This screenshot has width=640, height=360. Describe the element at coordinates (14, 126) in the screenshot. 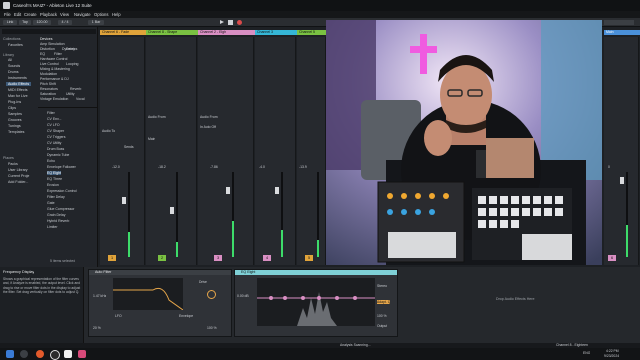

I see `sidebar-item-tunings: Tunings` at that location.